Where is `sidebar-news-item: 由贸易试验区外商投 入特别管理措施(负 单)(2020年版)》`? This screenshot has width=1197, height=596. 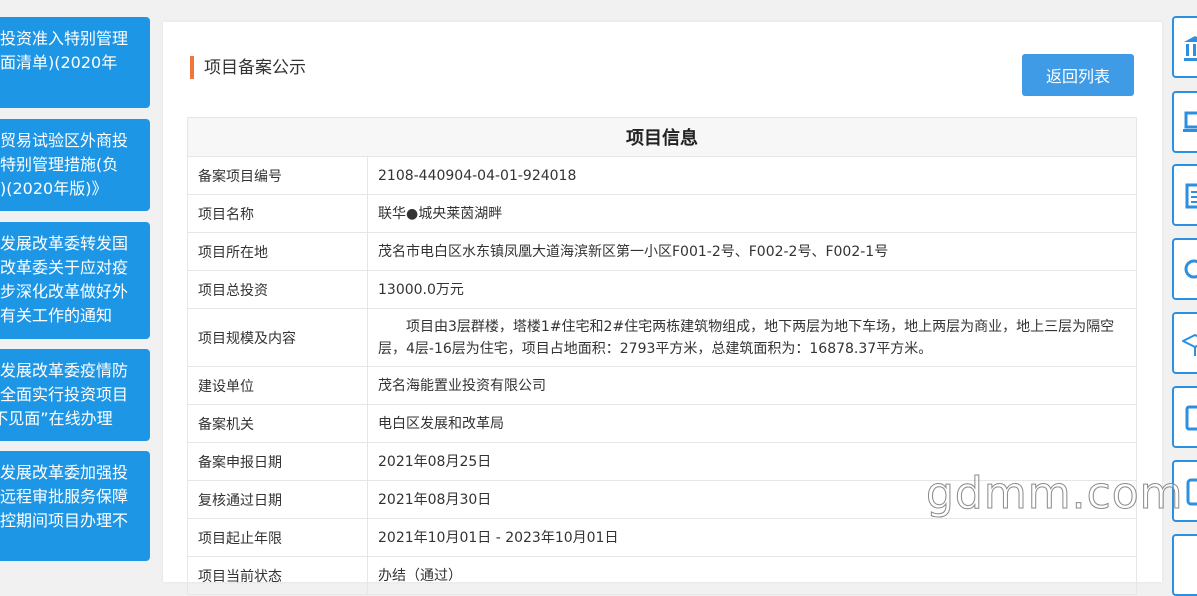
sidebar-news-item: 由贸易试验区外商投 入特别管理措施(负 单)(2020年版)》 is located at coordinates (75, 165).